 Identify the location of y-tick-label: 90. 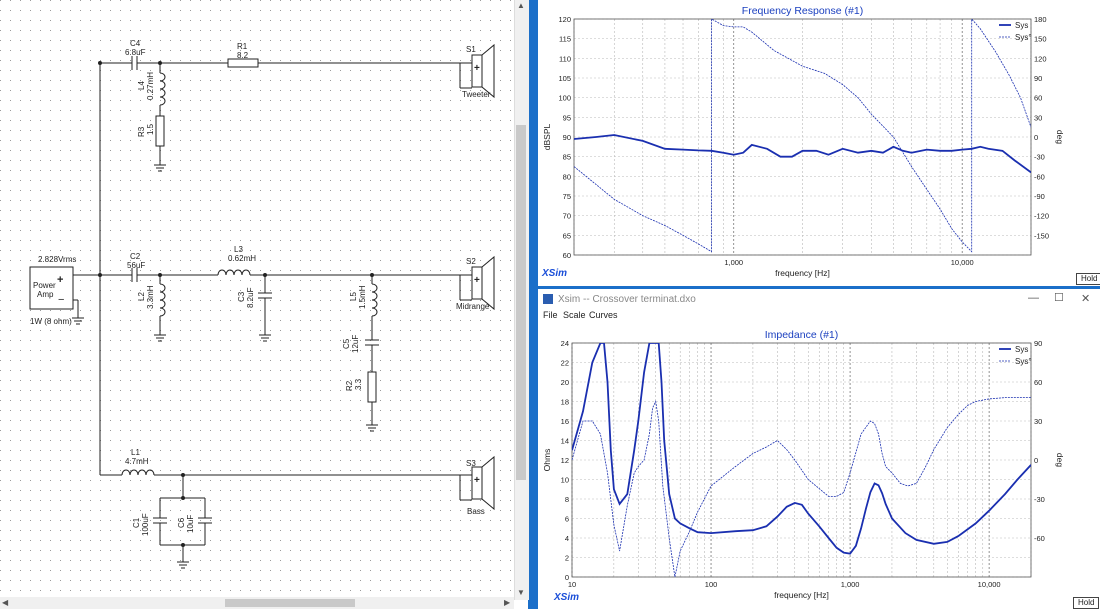
(567, 137).